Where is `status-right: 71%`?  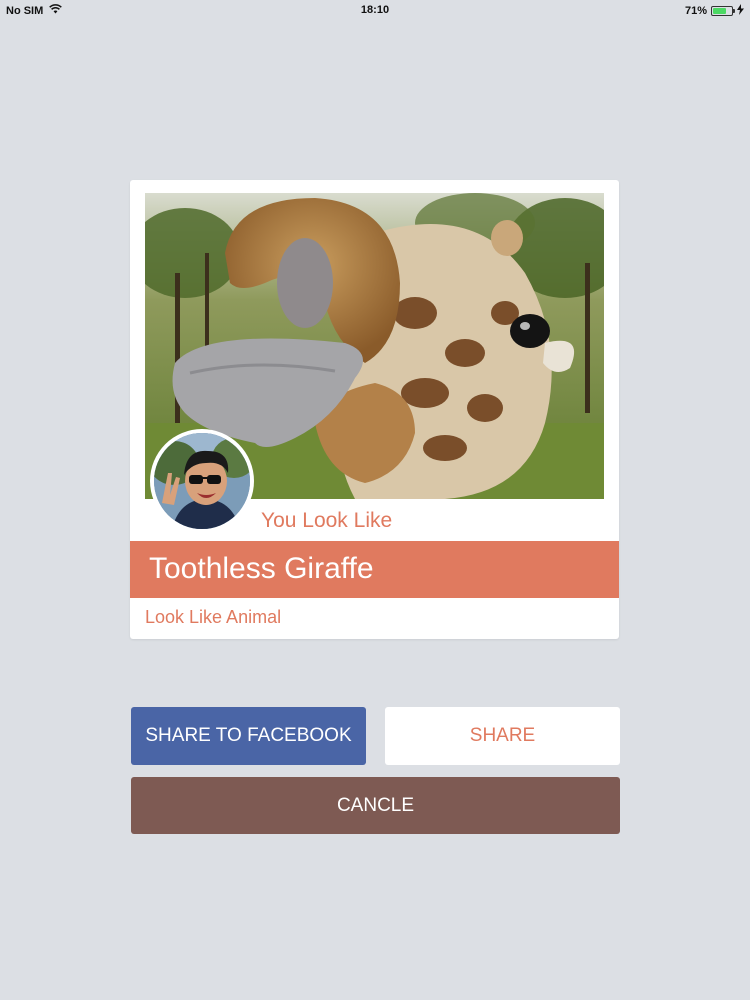 status-right: 71% is located at coordinates (714, 11).